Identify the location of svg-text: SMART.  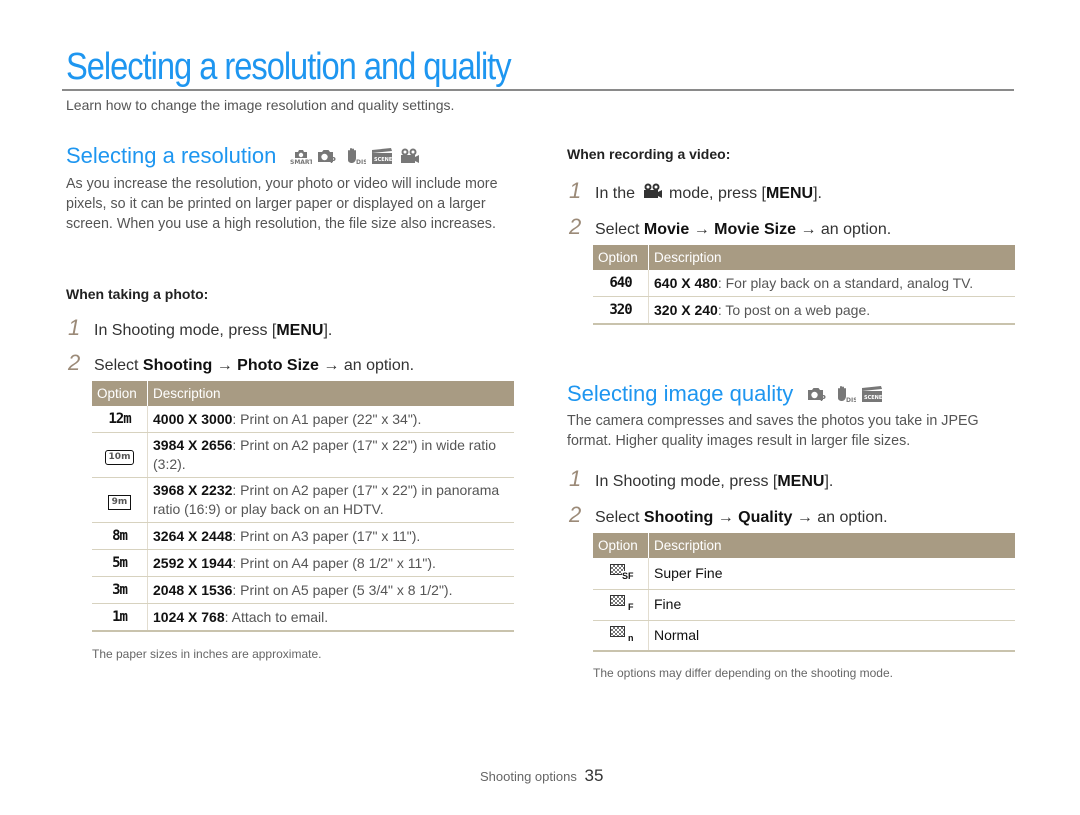
(301, 162).